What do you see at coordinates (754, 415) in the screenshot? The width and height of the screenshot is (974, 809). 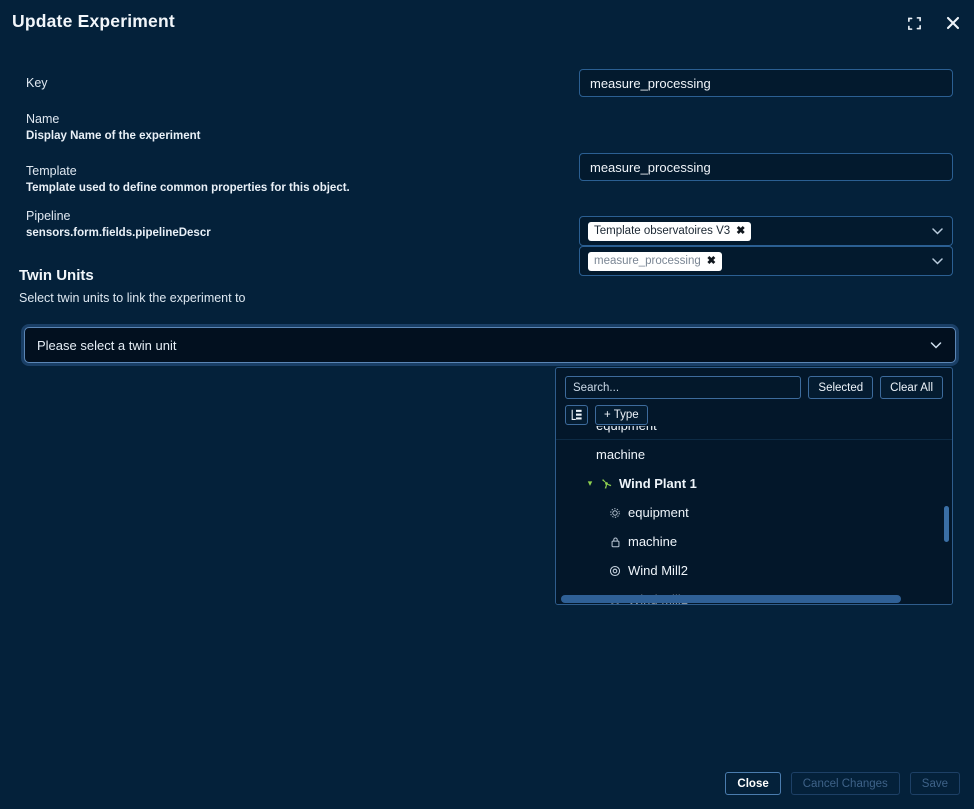 I see `dropdown-filter-row: + Type` at bounding box center [754, 415].